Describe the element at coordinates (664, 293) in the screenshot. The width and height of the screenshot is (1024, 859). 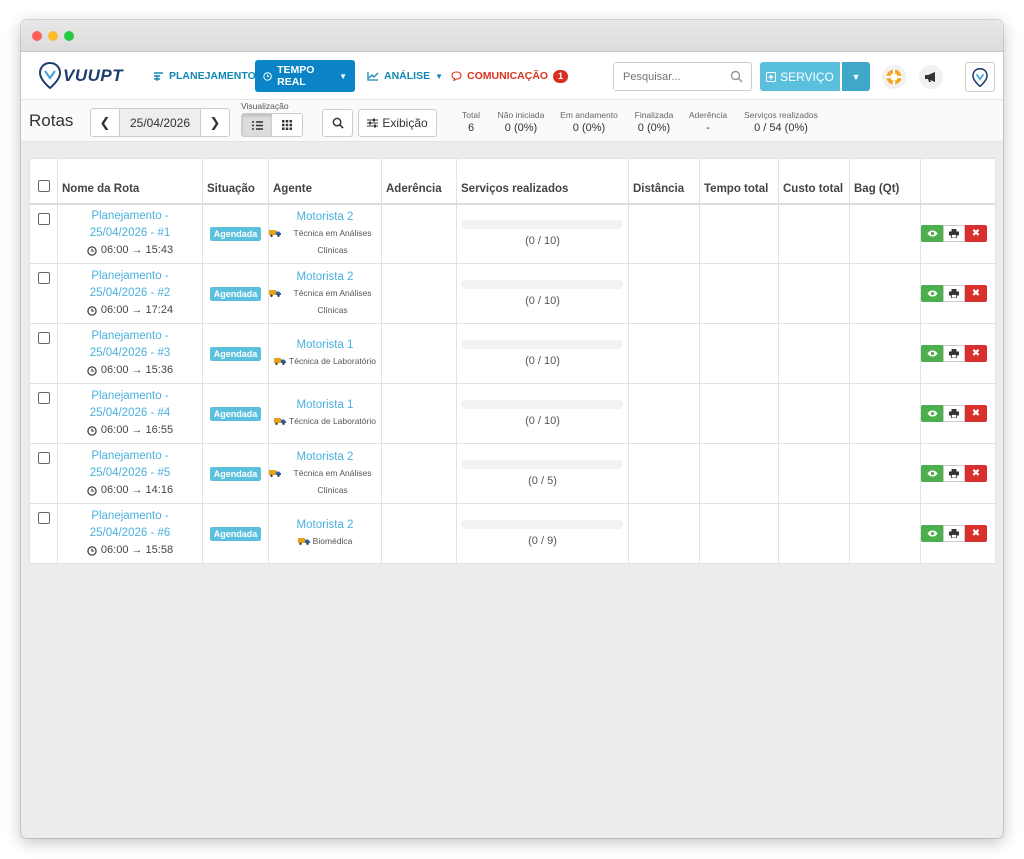
I see `distance-cell` at that location.